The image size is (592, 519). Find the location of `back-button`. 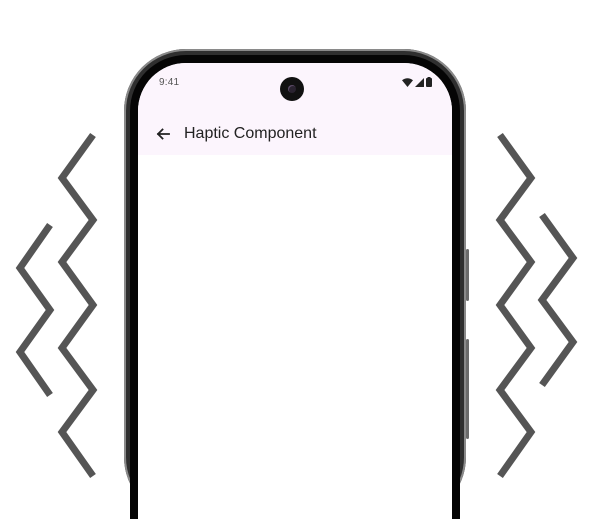

back-button is located at coordinates (163, 134).